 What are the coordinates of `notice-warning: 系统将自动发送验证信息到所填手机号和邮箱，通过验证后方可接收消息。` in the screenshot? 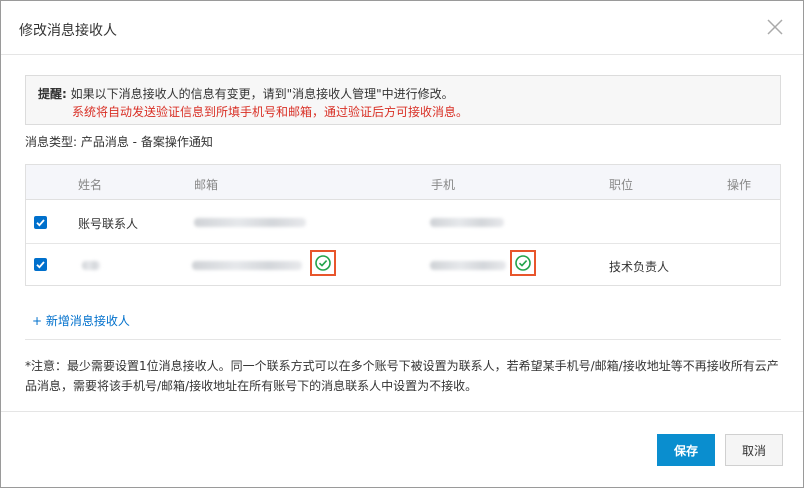 It's located at (270, 112).